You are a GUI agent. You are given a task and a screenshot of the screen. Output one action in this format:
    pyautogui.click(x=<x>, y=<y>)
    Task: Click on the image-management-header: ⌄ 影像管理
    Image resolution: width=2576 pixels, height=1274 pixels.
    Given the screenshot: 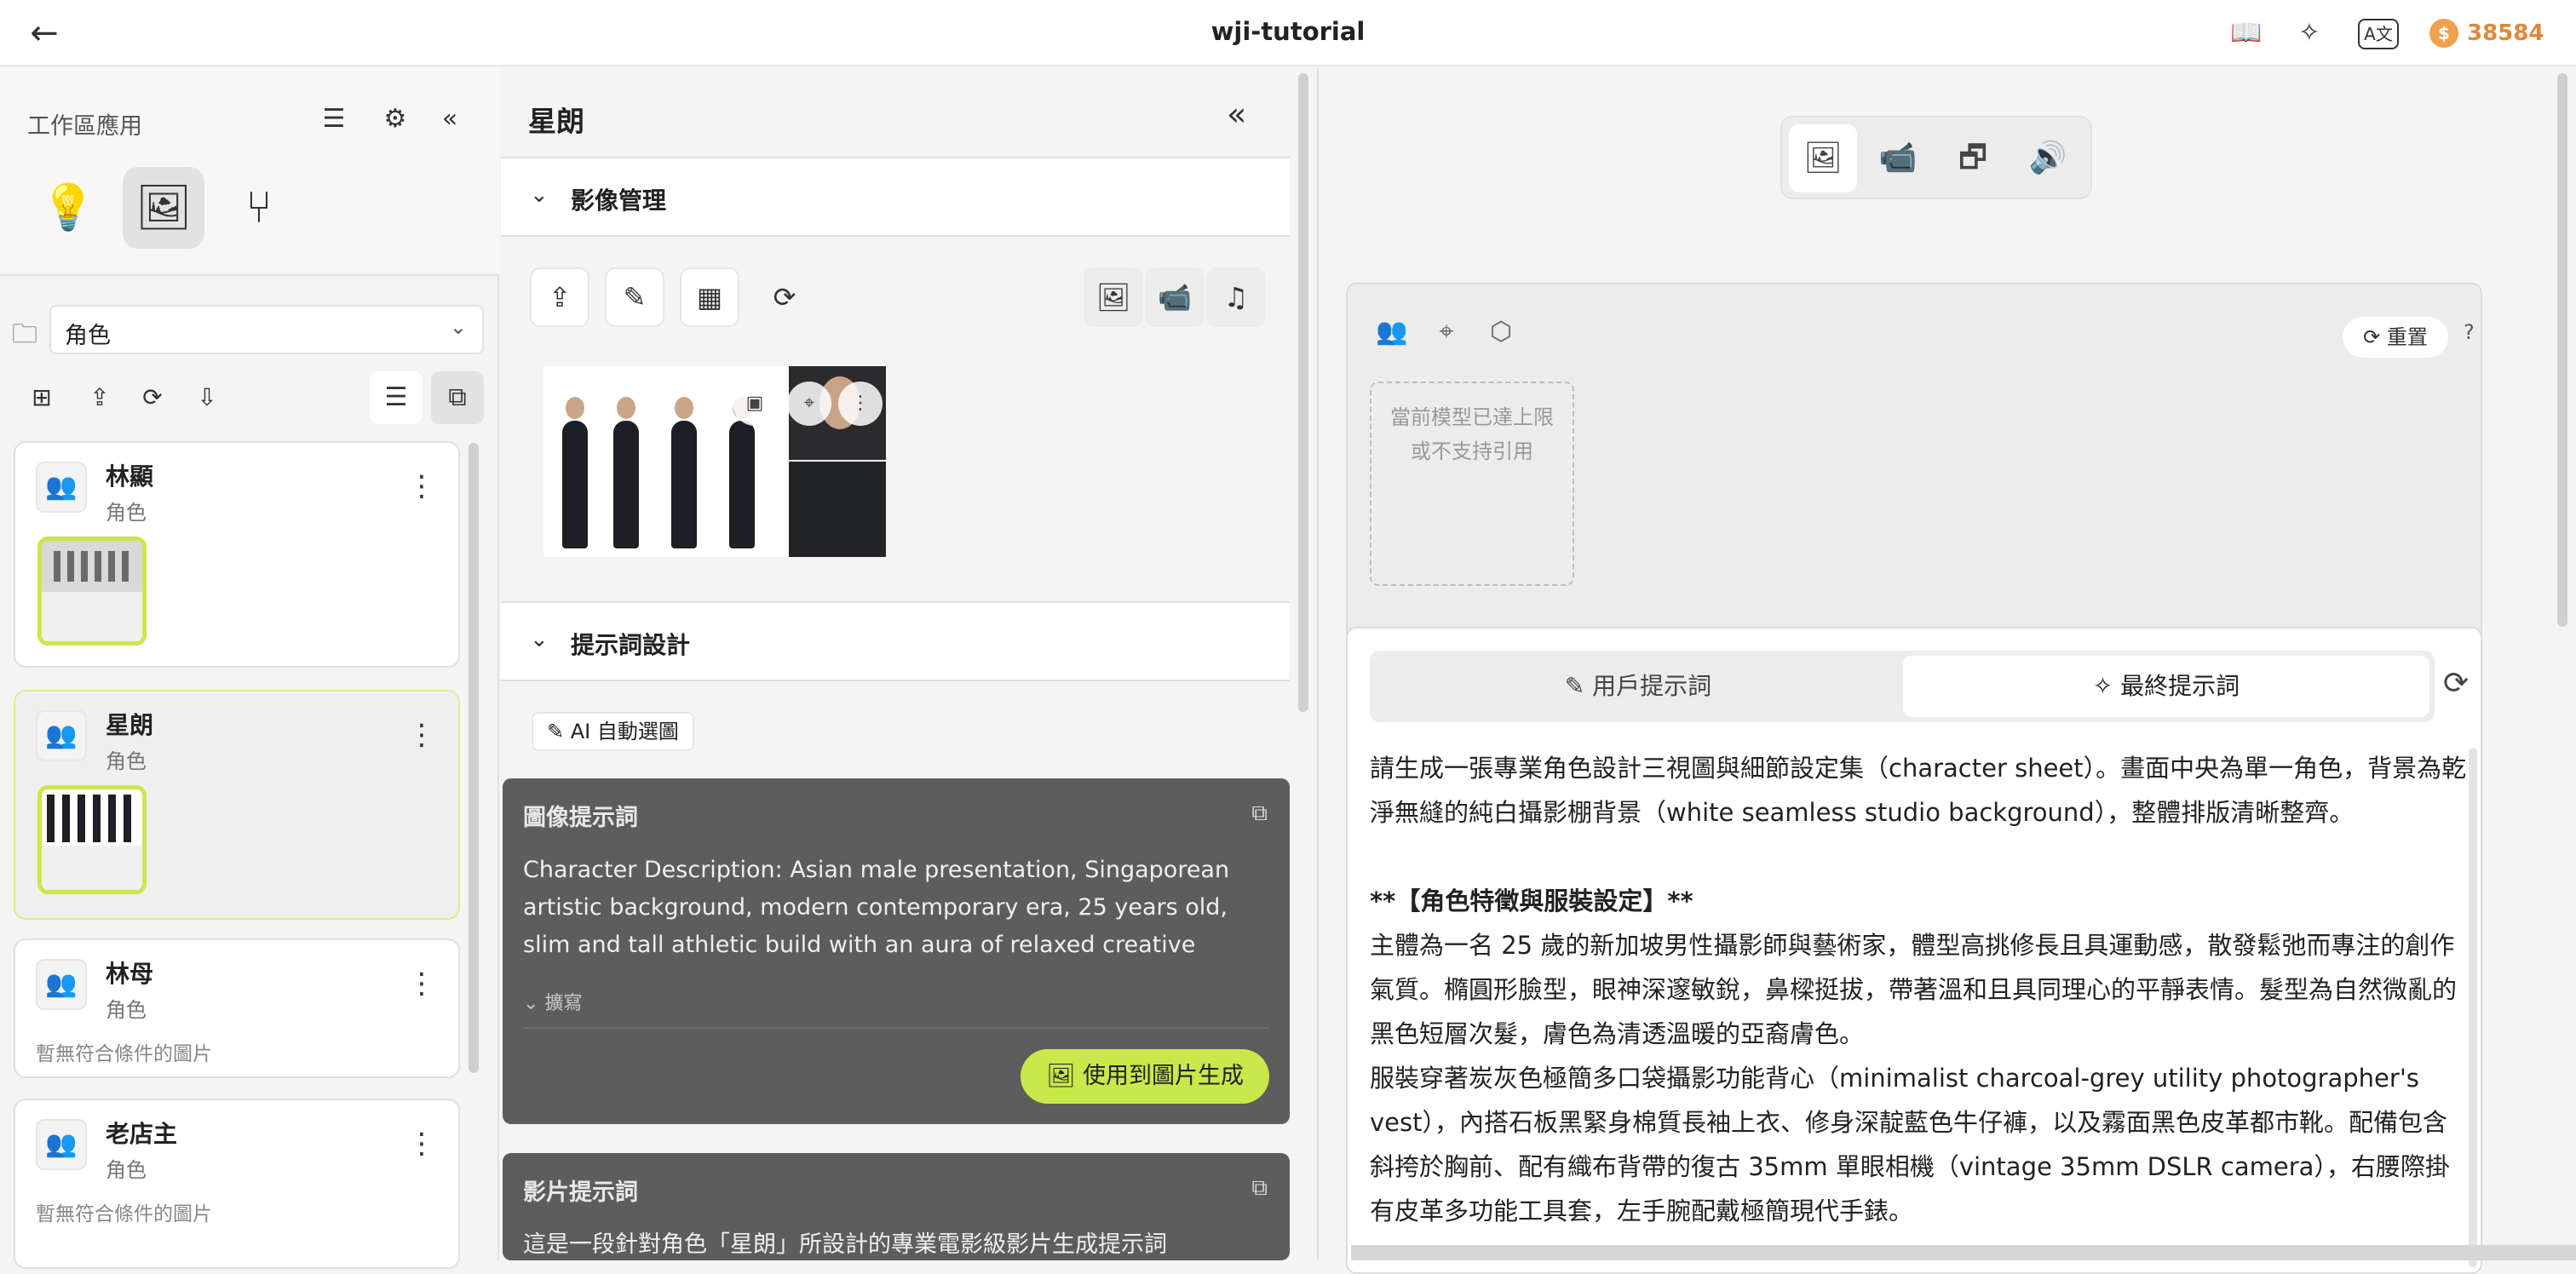 What is the action you would take?
    pyautogui.click(x=896, y=197)
    